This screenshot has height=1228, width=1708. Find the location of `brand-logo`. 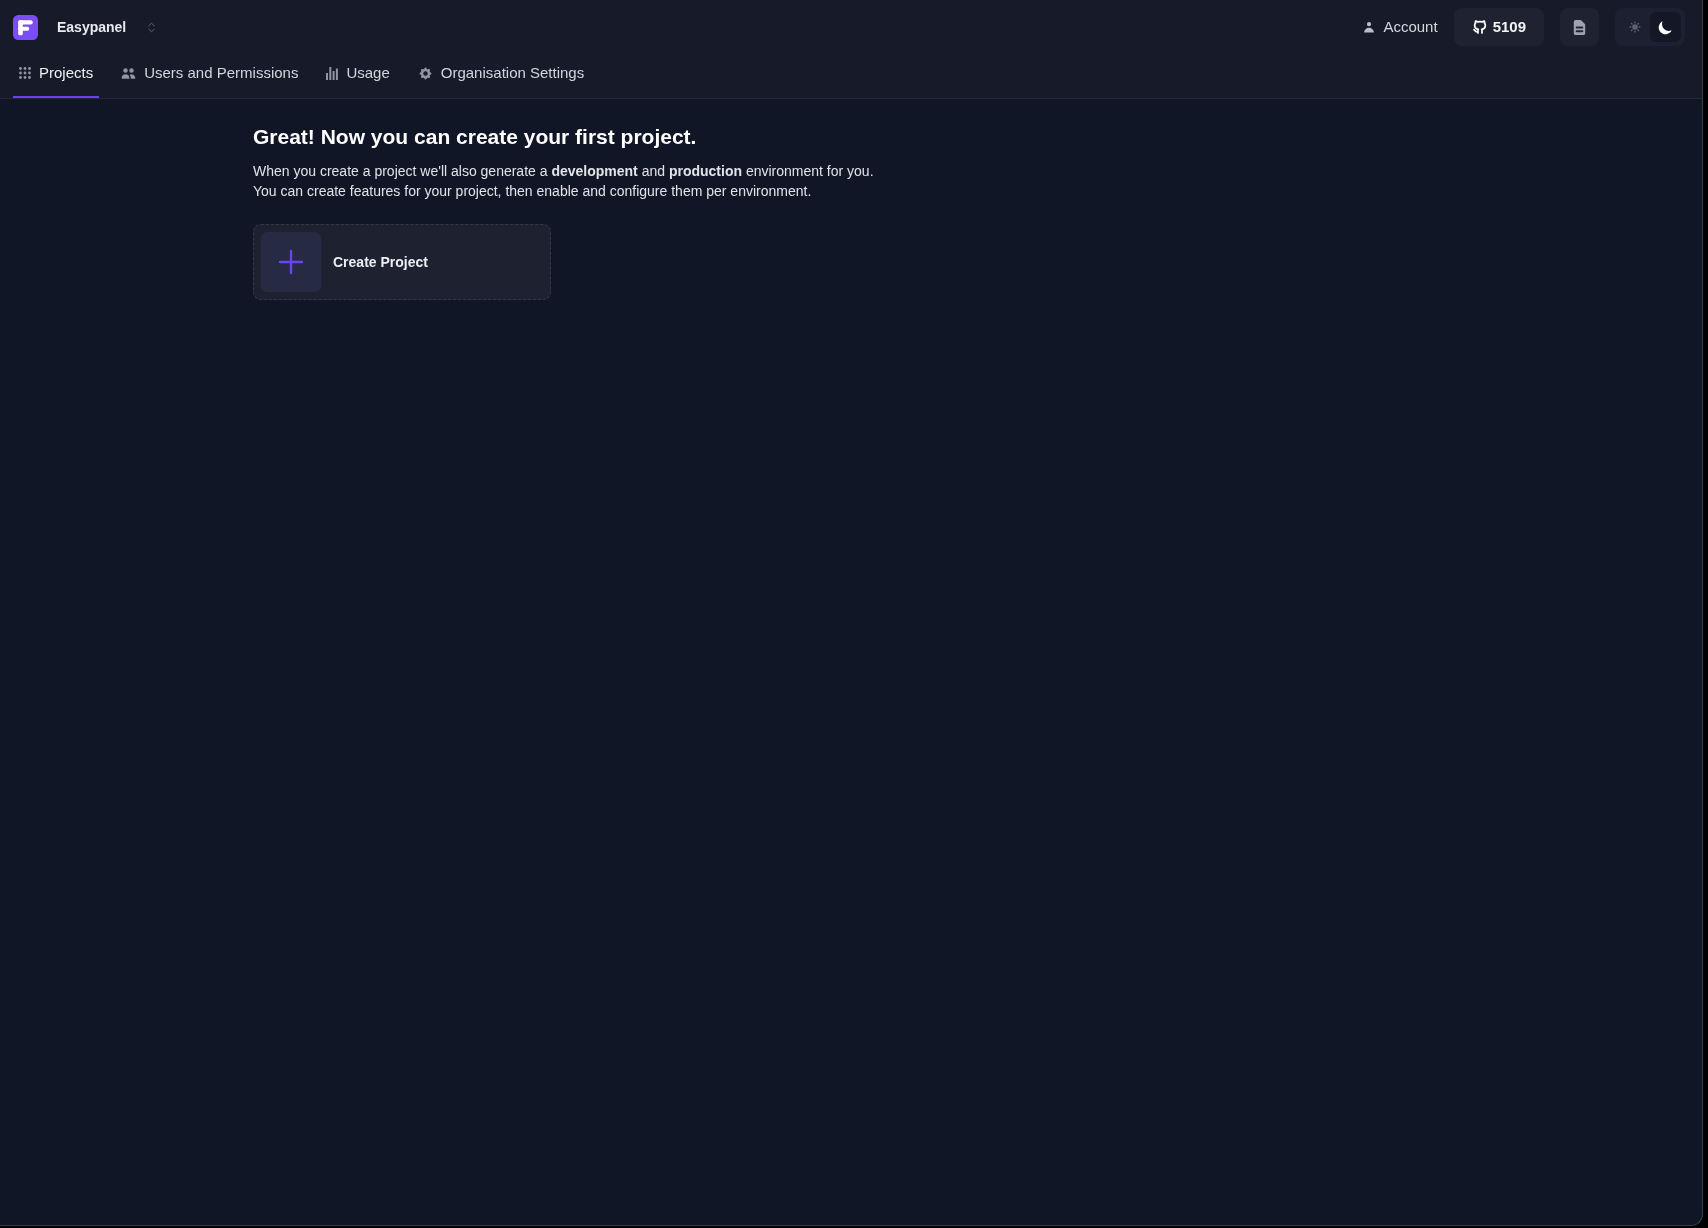

brand-logo is located at coordinates (25, 27).